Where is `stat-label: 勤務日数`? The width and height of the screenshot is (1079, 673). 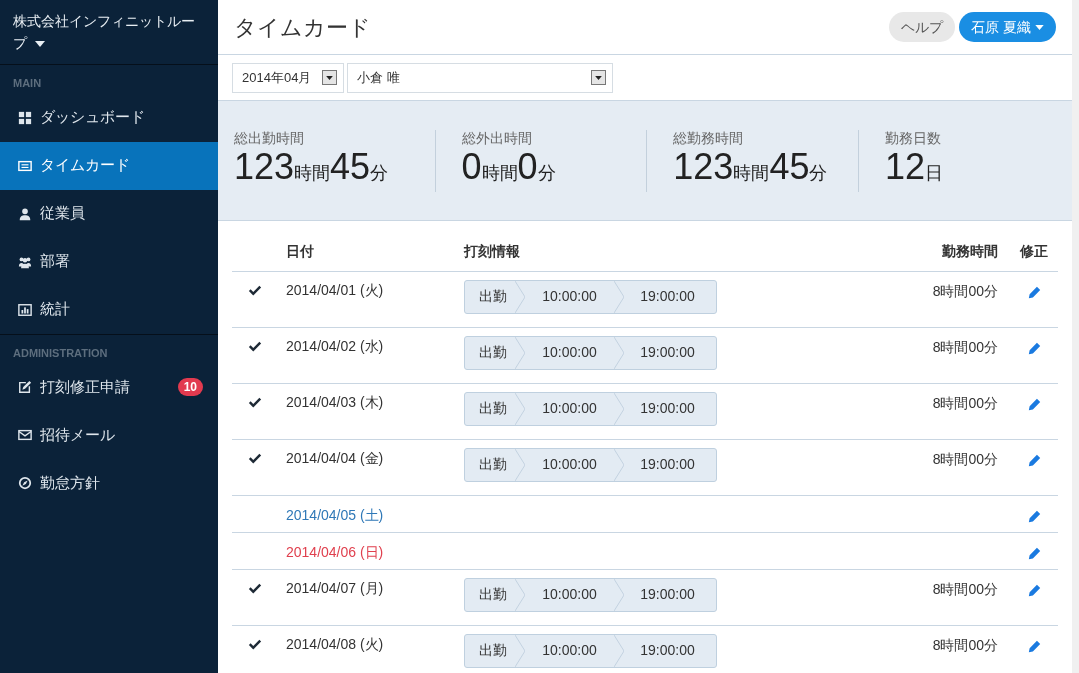 stat-label: 勤務日数 is located at coordinates (914, 137).